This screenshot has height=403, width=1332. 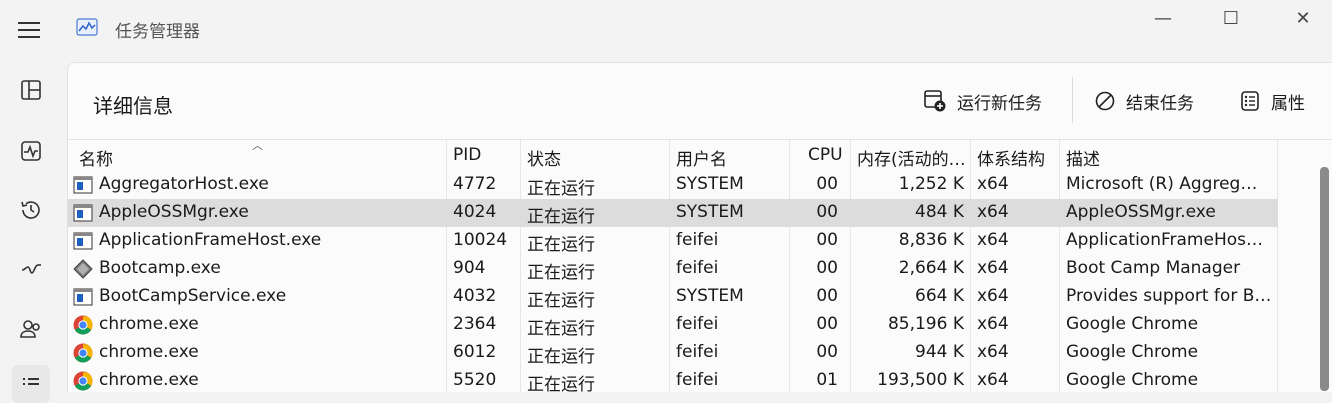 What do you see at coordinates (133, 106) in the screenshot?
I see `page-title: 详细信息` at bounding box center [133, 106].